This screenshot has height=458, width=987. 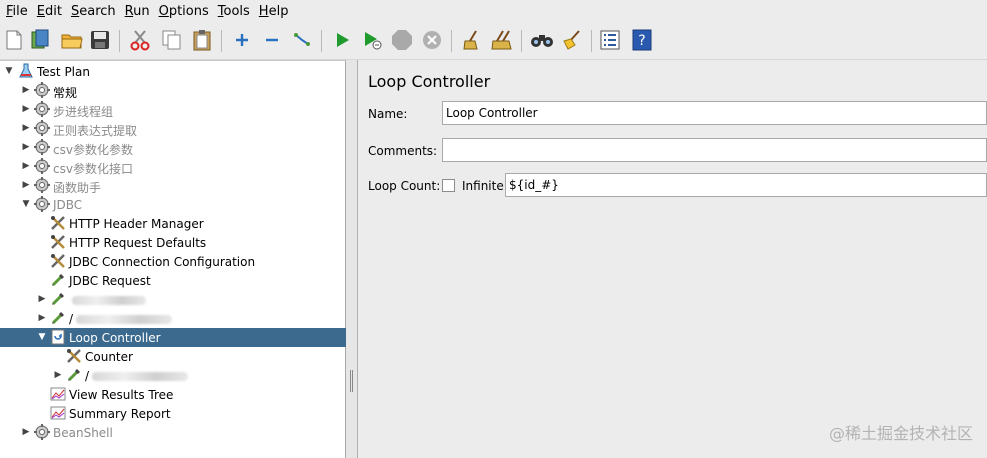 What do you see at coordinates (17, 11) in the screenshot?
I see `menu-file: File` at bounding box center [17, 11].